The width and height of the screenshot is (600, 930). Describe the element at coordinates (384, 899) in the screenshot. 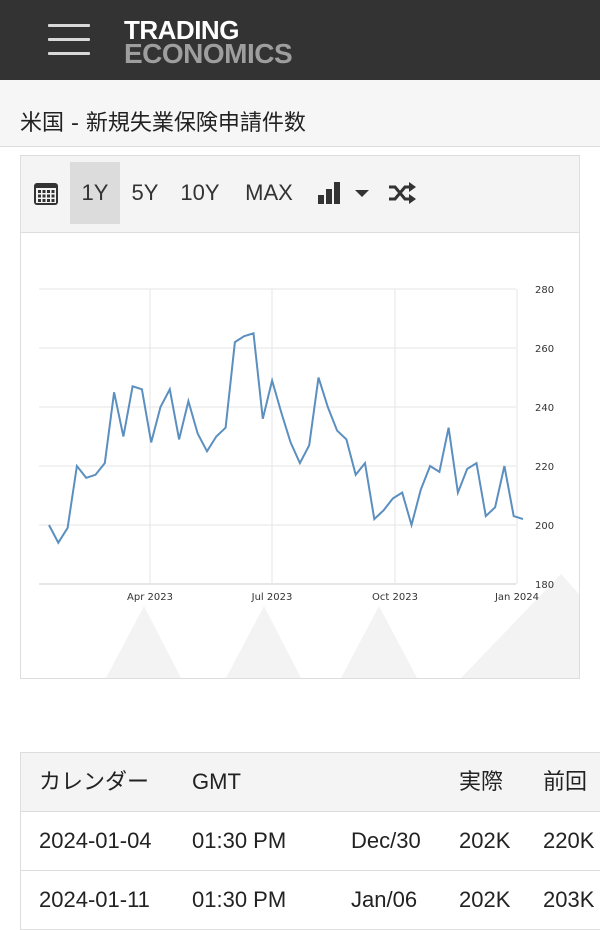

I see `row-reference: Jan/06` at that location.